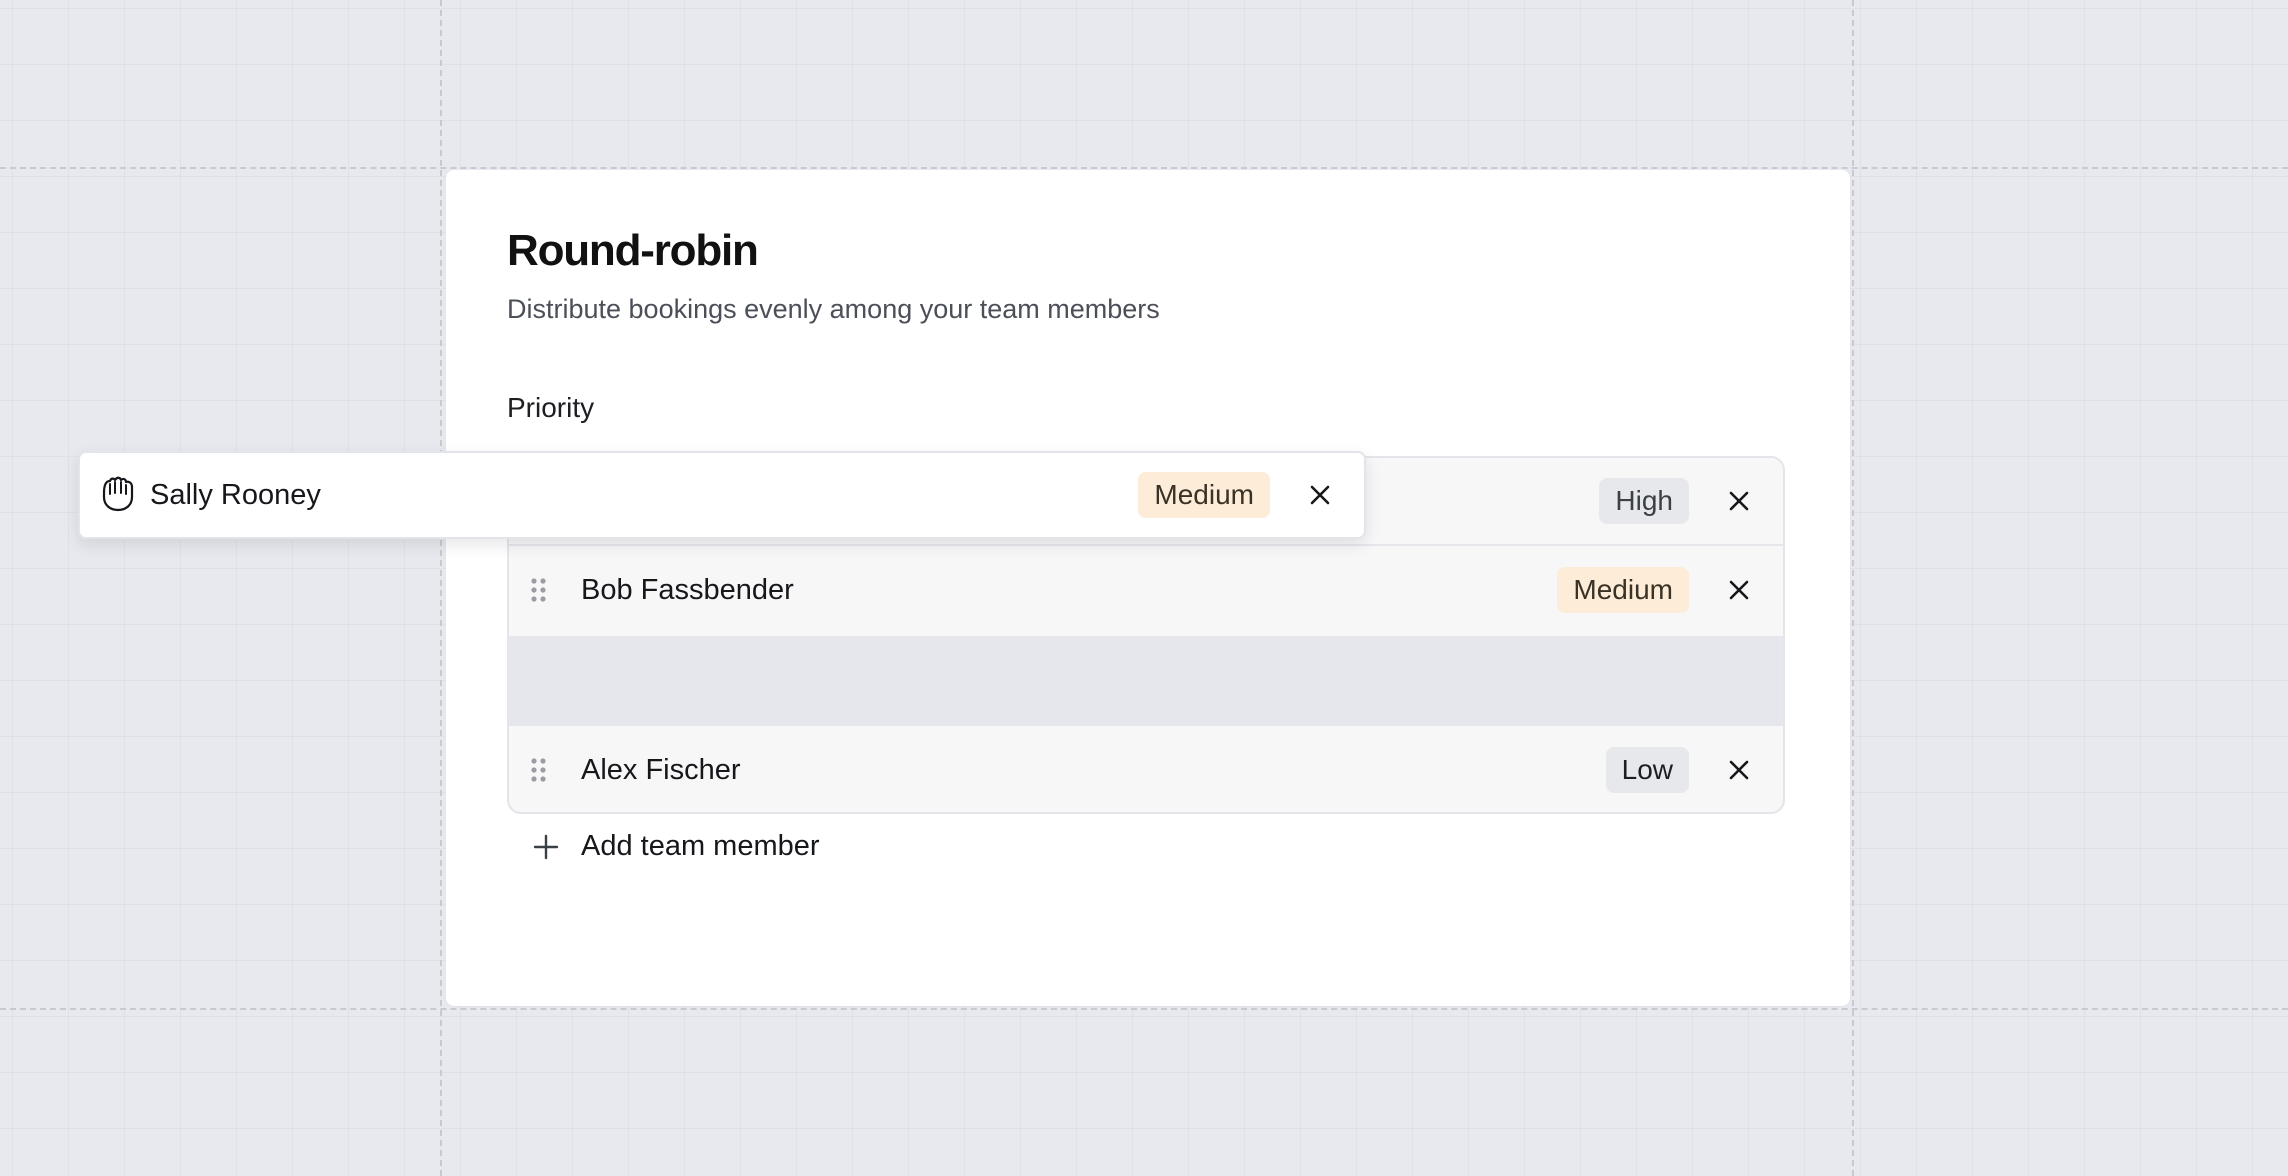 The height and width of the screenshot is (1176, 2288). Describe the element at coordinates (441, 588) in the screenshot. I see `guide-line-left` at that location.